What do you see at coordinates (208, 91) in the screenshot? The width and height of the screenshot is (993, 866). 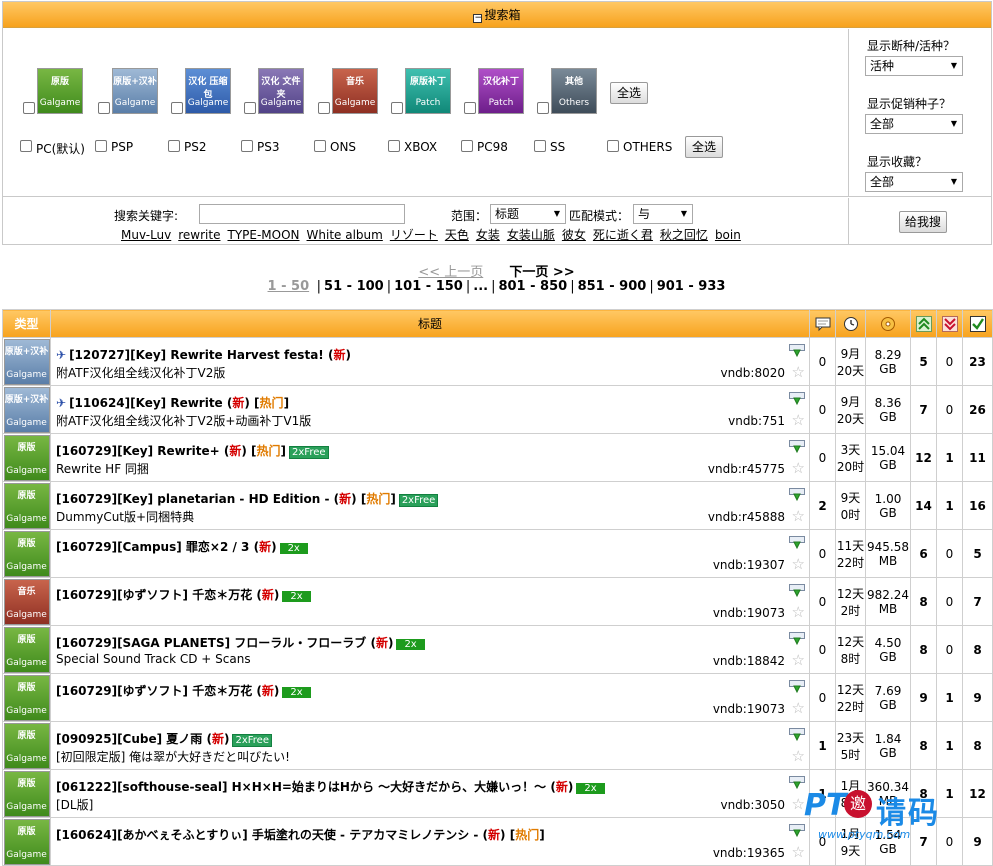 I see `category-icon: 汉化 压缩包 Galgame` at bounding box center [208, 91].